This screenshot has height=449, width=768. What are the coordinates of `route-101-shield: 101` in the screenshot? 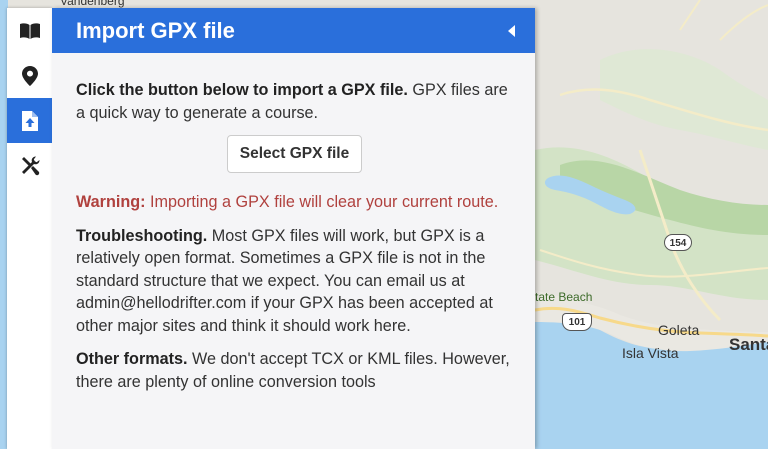 It's located at (577, 322).